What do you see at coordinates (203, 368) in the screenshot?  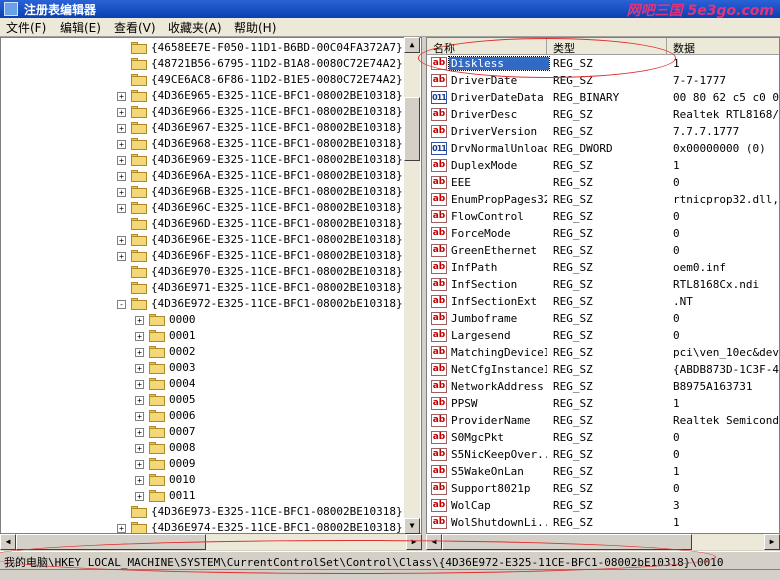 I see `tree-node: +0003` at bounding box center [203, 368].